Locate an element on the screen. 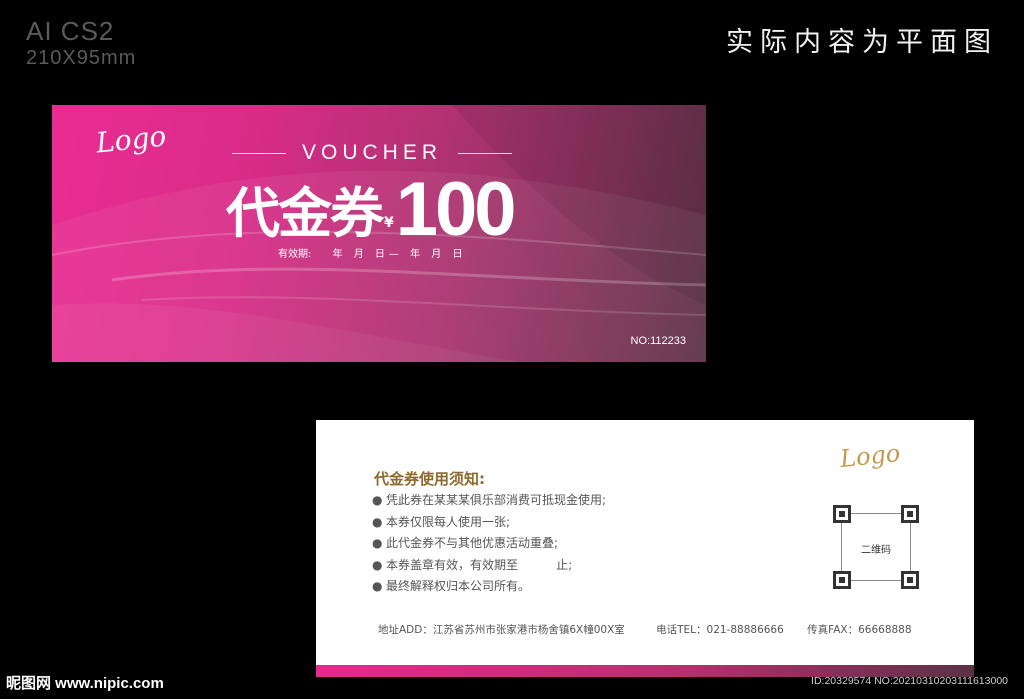 The image size is (1024, 699). list-item: ● 本券仅限每人使用一张; is located at coordinates (489, 523).